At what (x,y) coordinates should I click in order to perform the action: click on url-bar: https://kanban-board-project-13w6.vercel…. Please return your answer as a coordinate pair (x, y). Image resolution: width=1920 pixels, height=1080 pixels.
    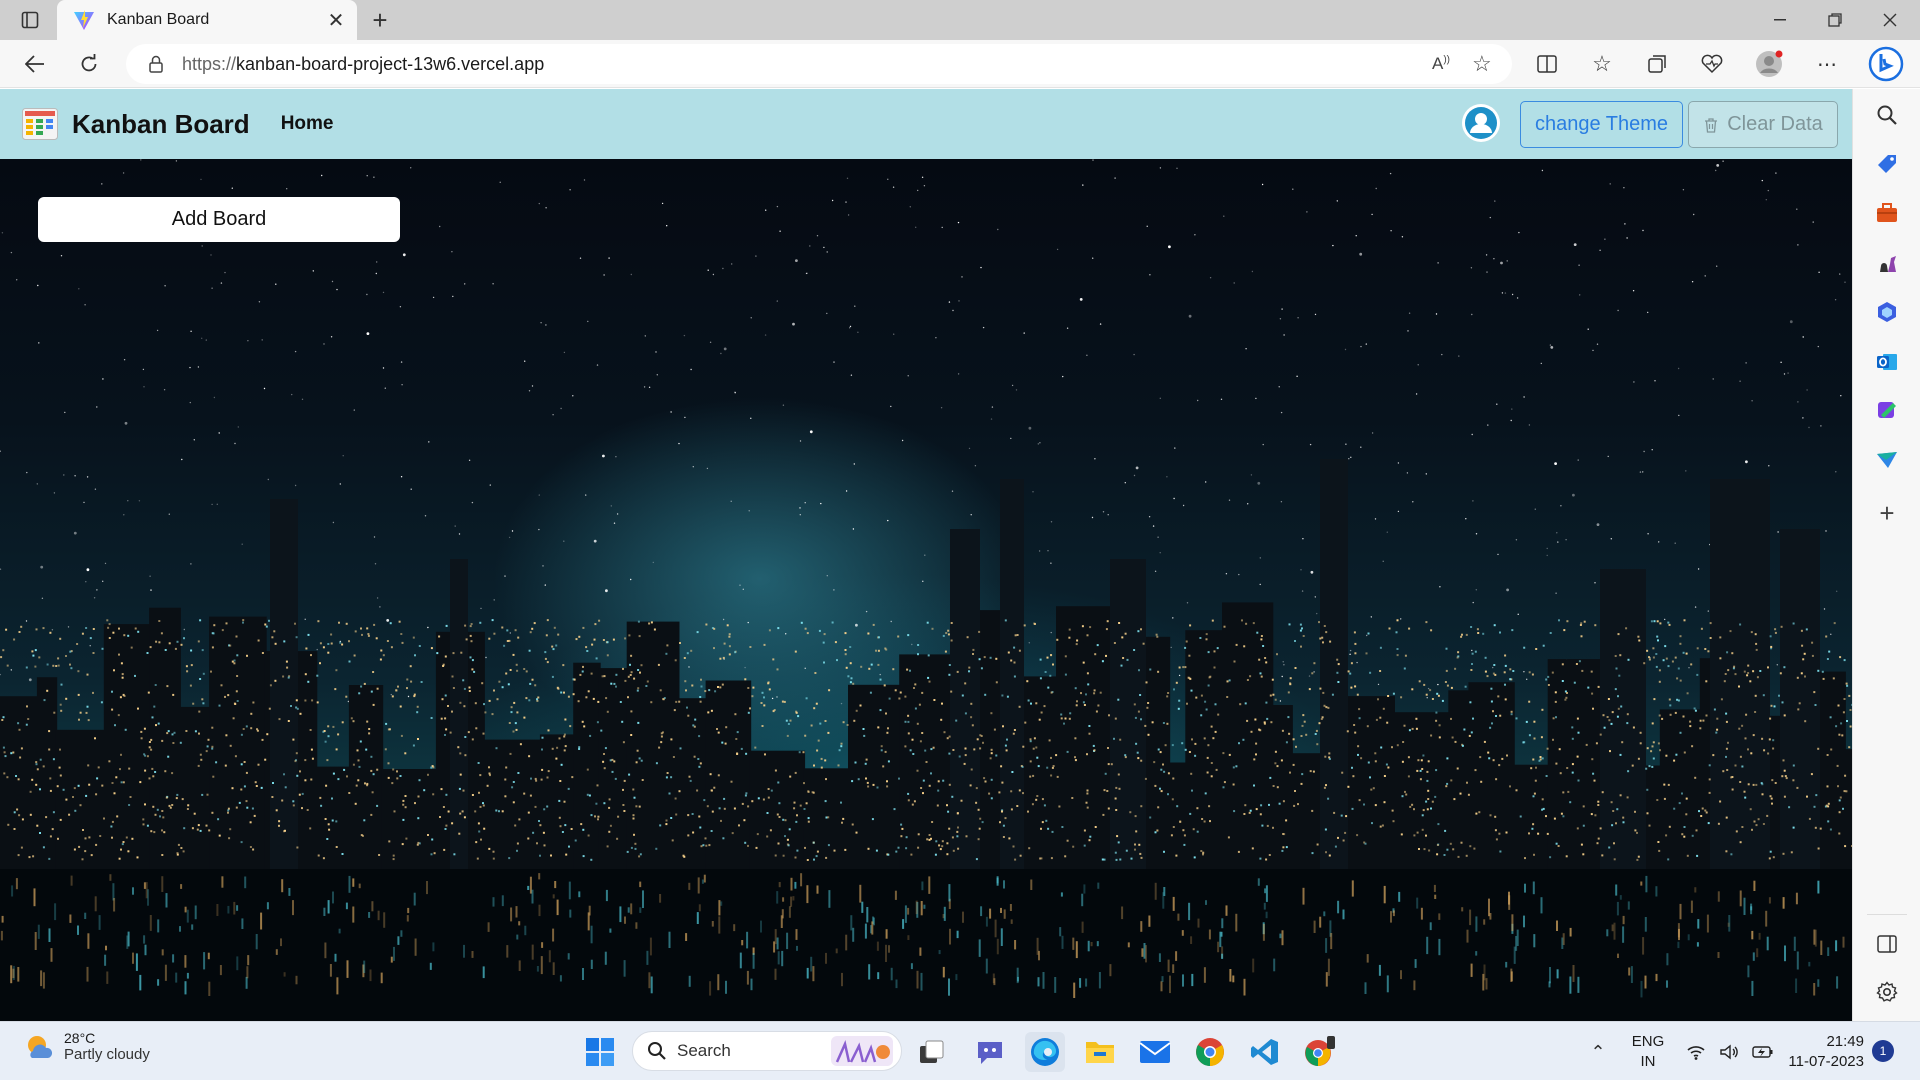
    Looking at the image, I should click on (819, 64).